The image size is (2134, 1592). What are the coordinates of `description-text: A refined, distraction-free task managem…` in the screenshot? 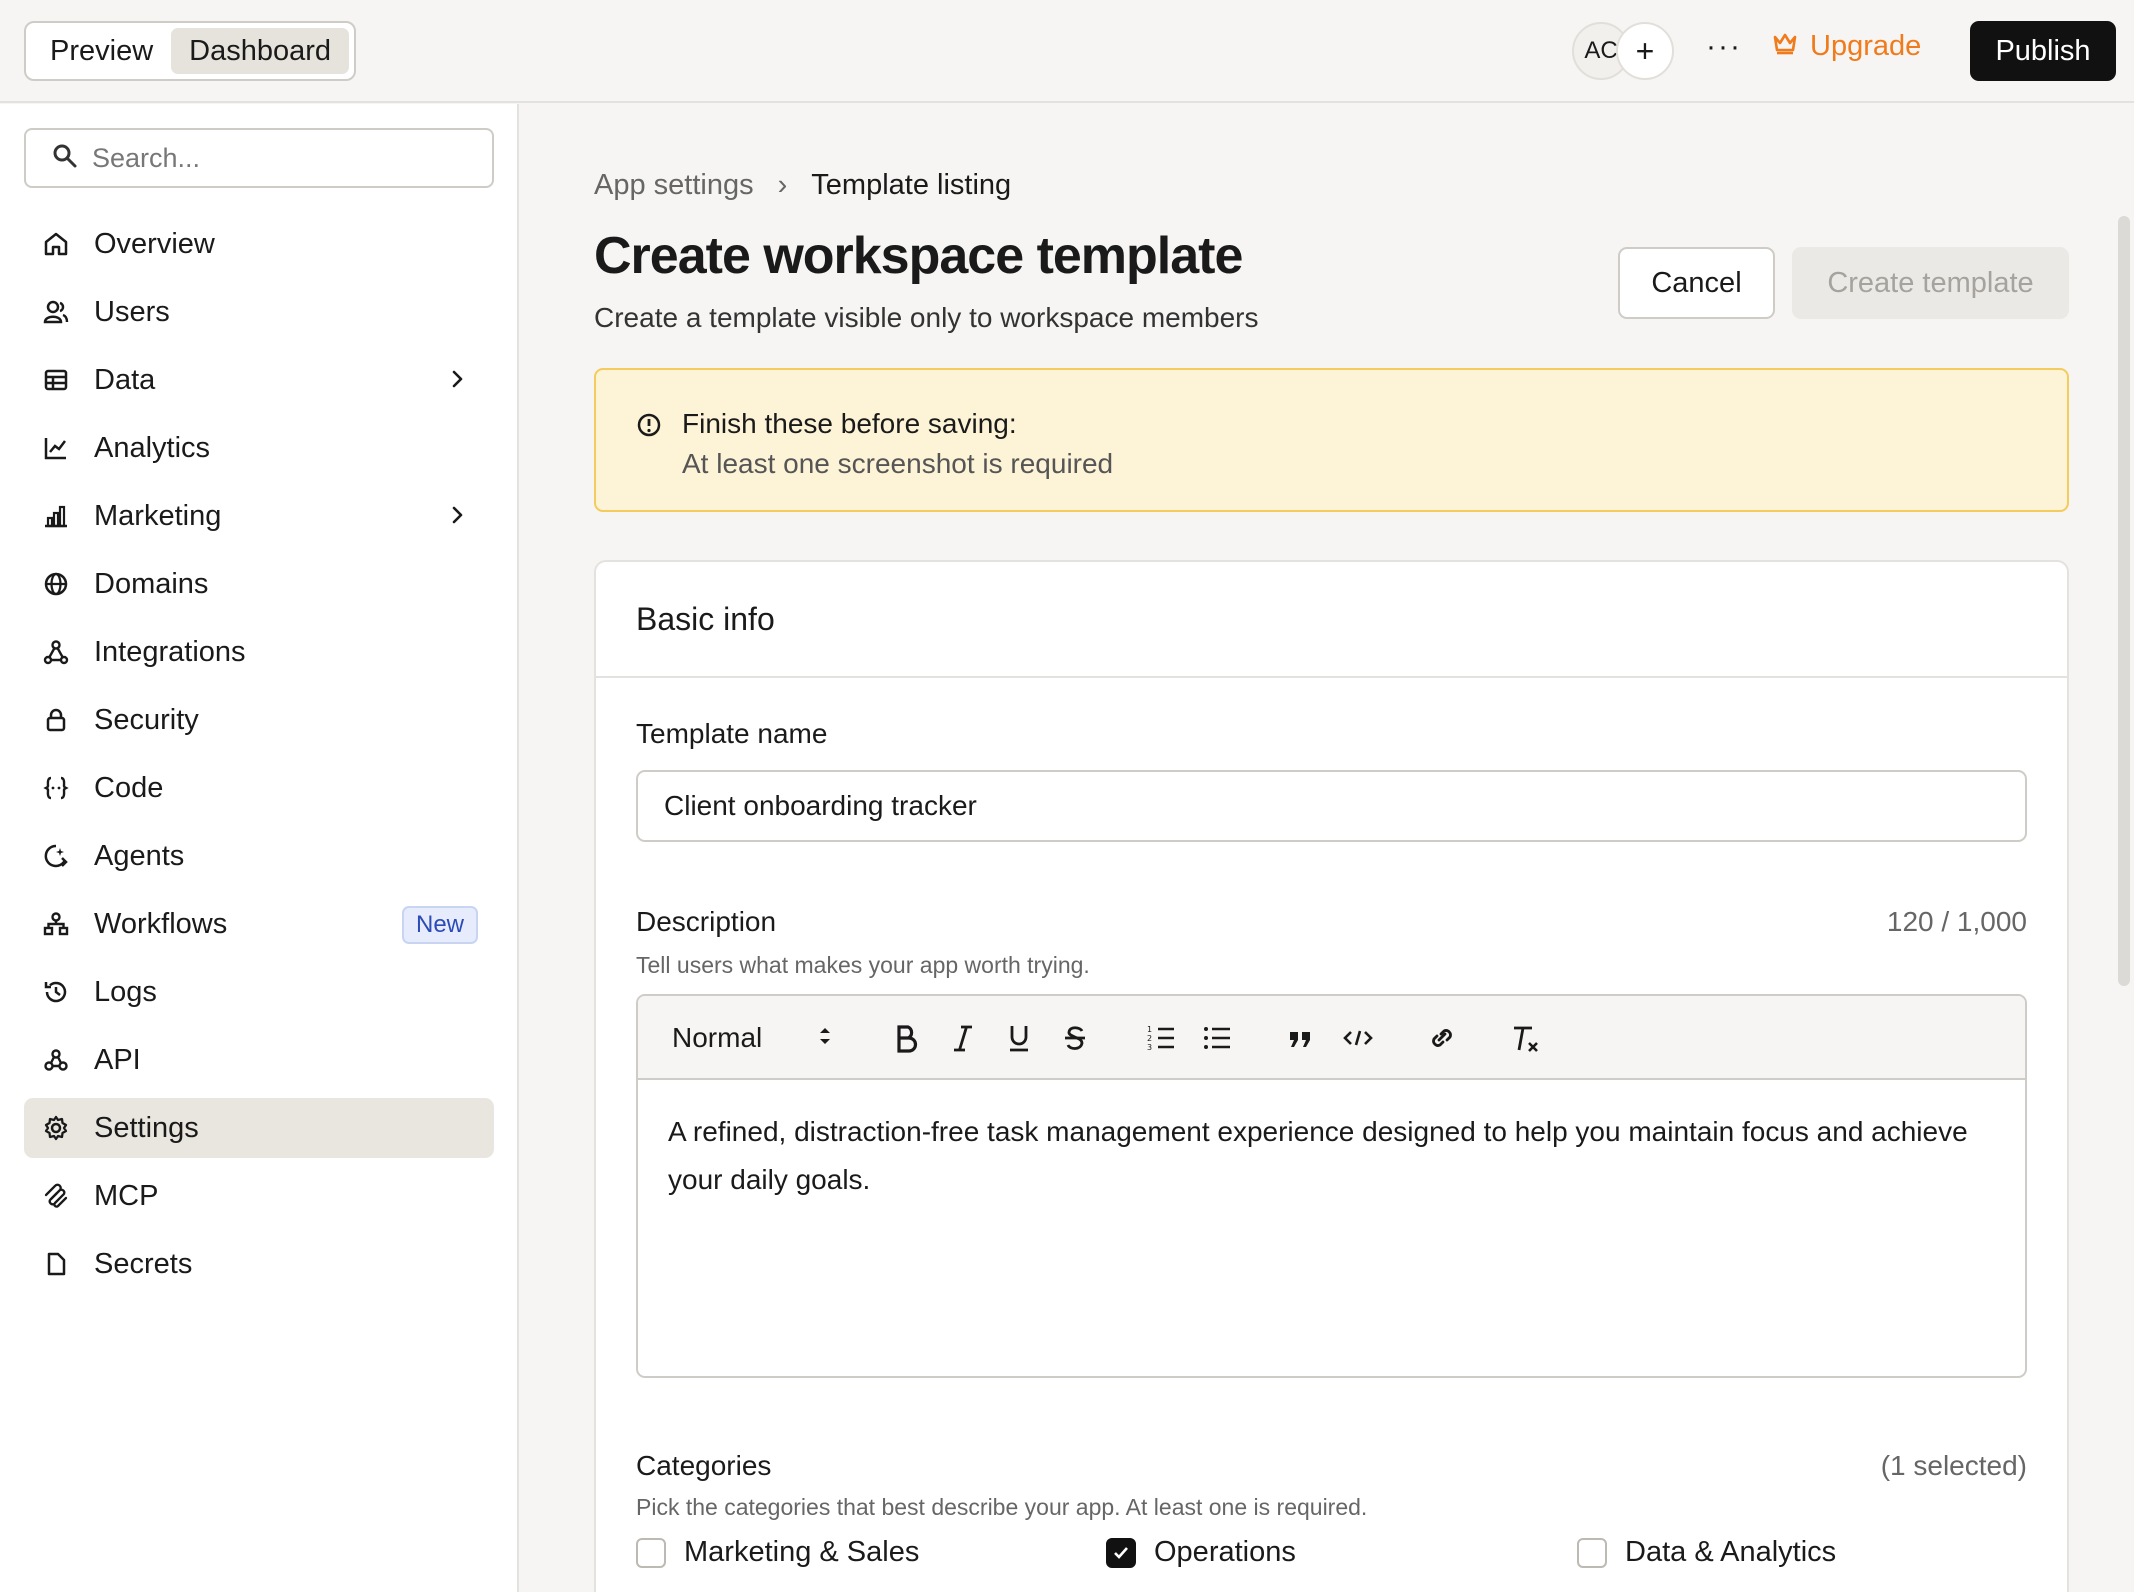 It's located at (1331, 1156).